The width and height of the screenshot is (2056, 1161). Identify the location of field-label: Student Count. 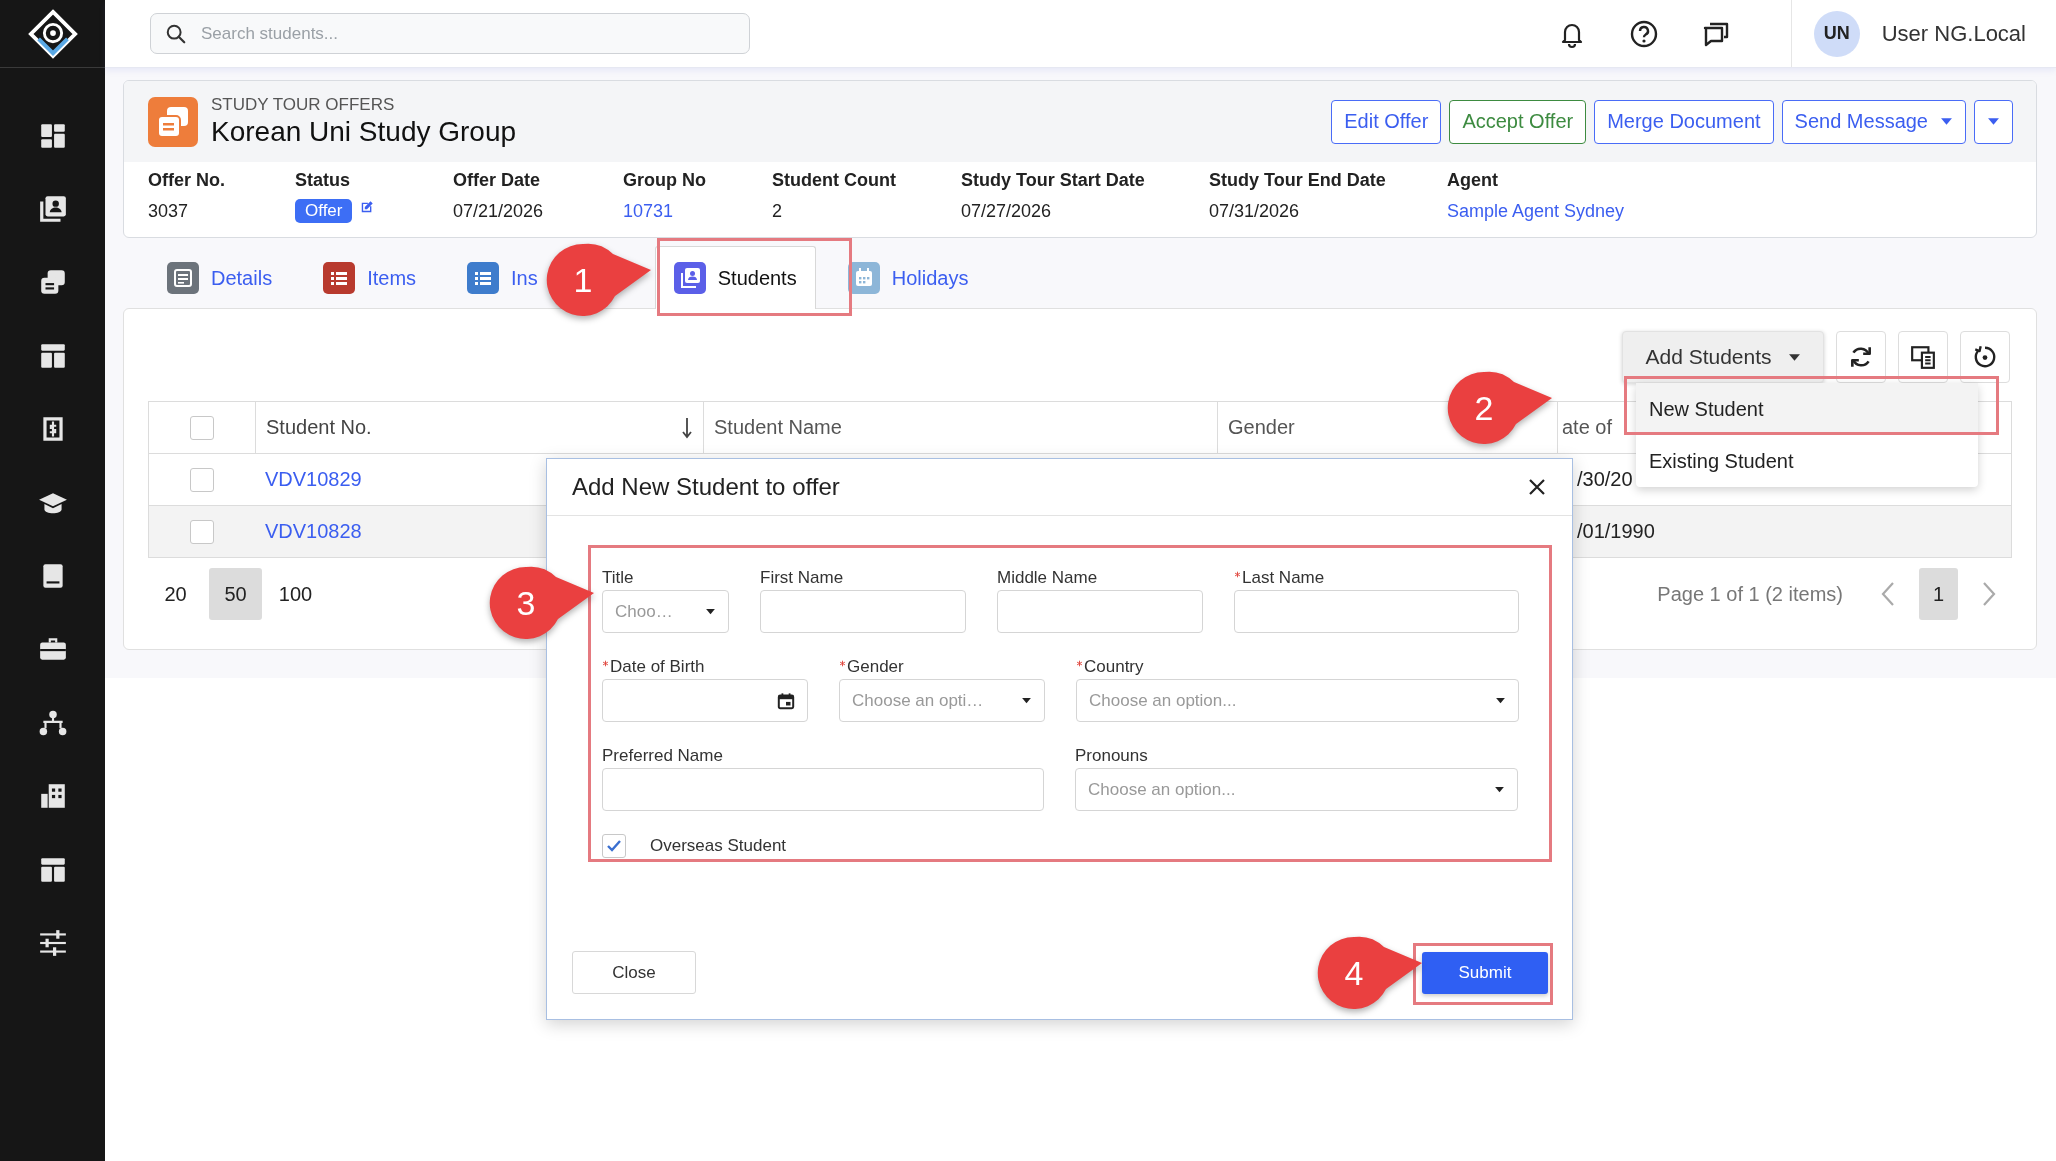
(834, 180).